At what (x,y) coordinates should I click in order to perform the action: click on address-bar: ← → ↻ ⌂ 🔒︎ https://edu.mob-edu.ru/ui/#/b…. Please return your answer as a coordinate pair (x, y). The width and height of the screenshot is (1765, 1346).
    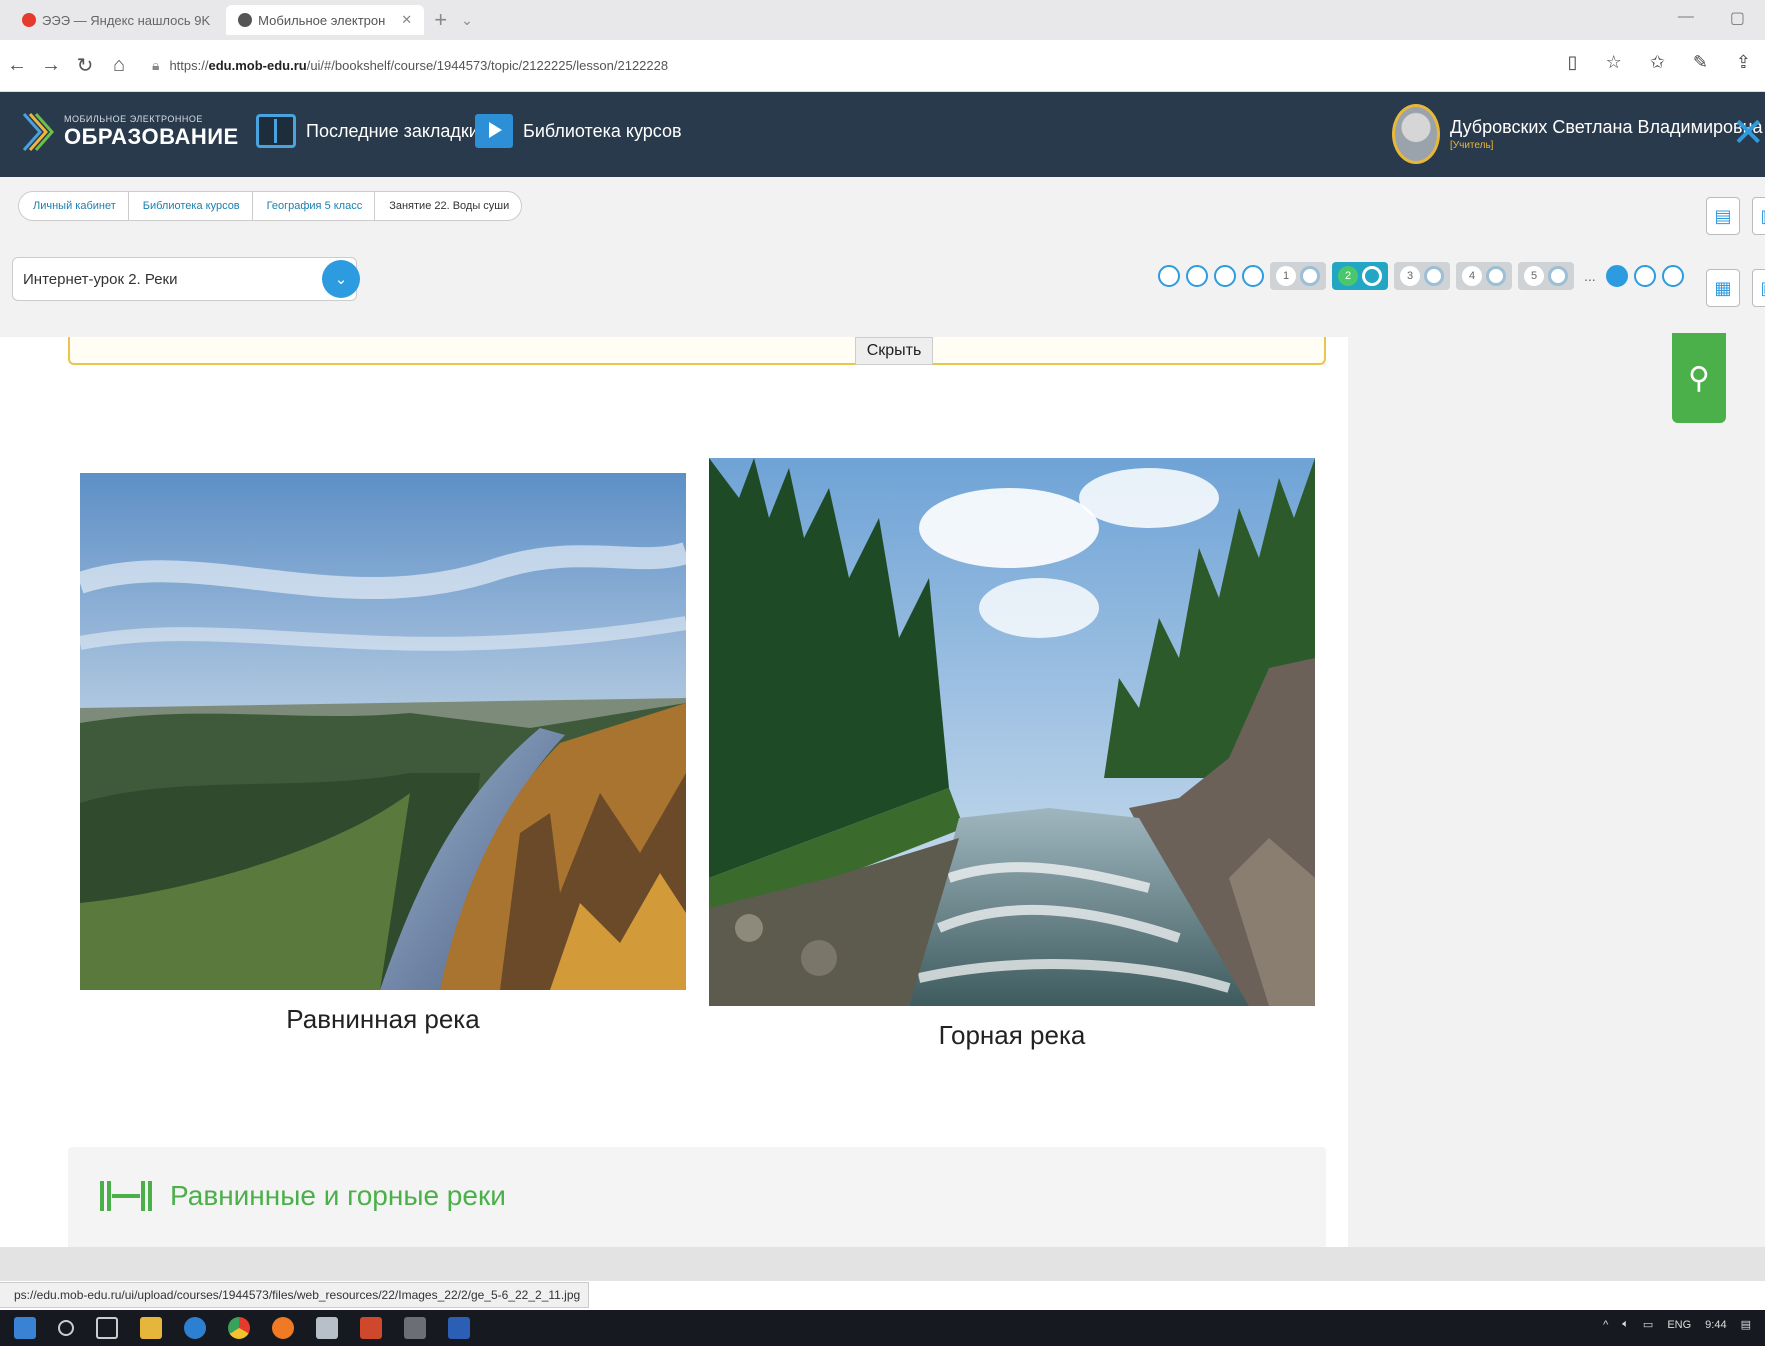
    Looking at the image, I should click on (882, 66).